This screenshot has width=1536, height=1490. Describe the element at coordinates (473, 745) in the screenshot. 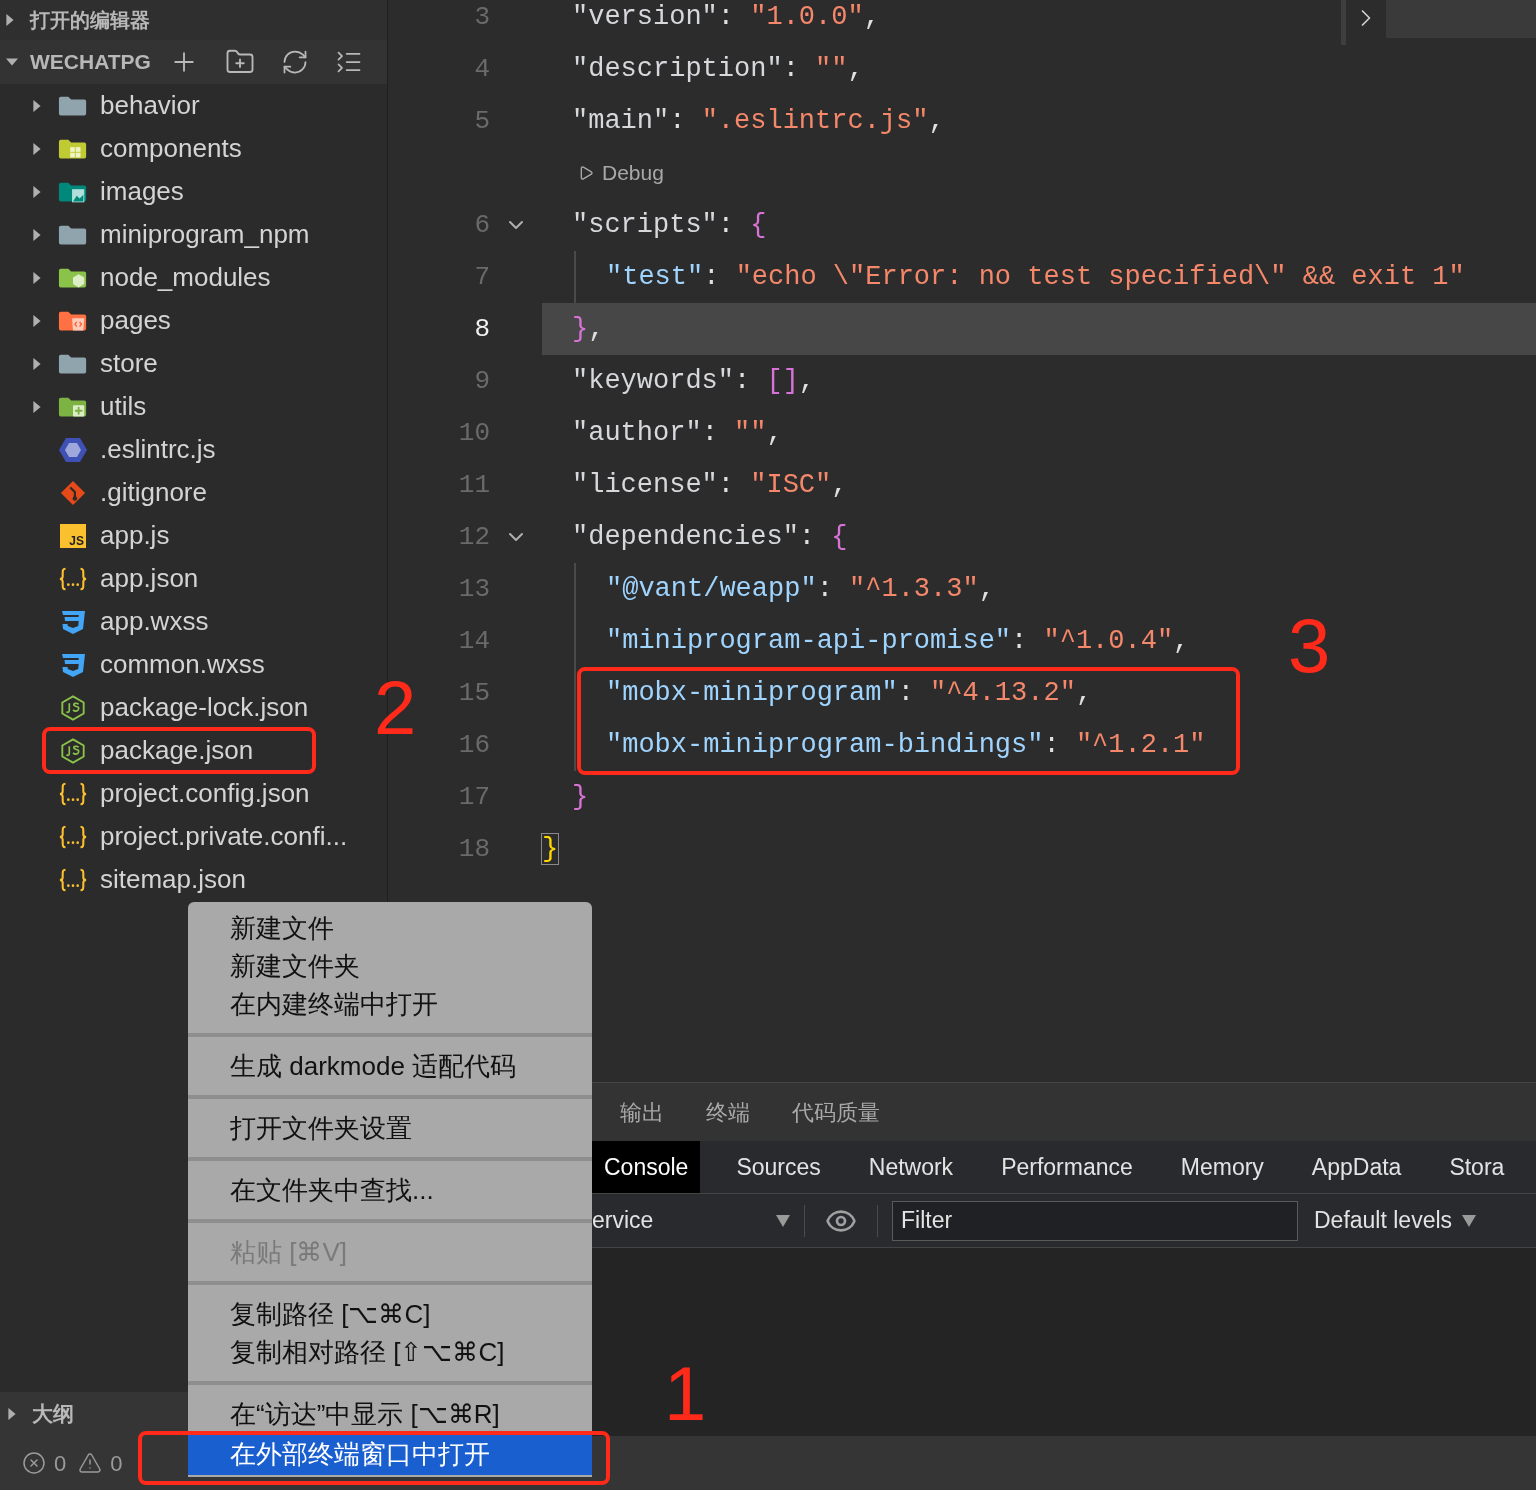

I see `line-number: 16` at that location.